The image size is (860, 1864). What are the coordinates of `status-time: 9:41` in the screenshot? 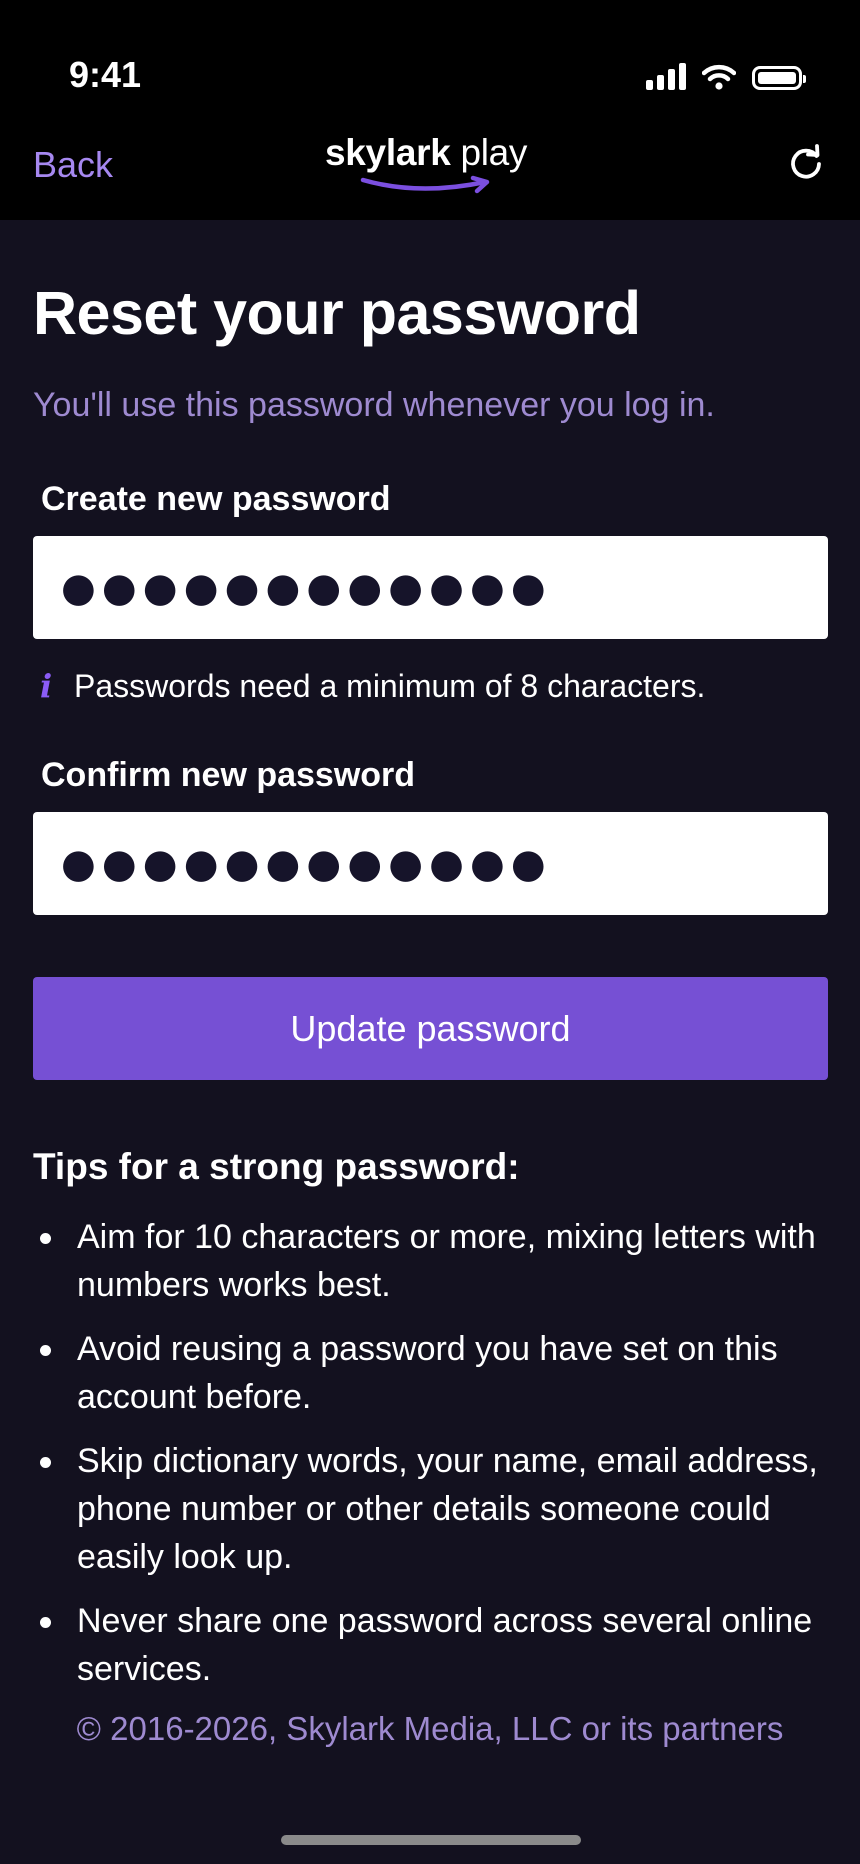 It's located at (105, 74).